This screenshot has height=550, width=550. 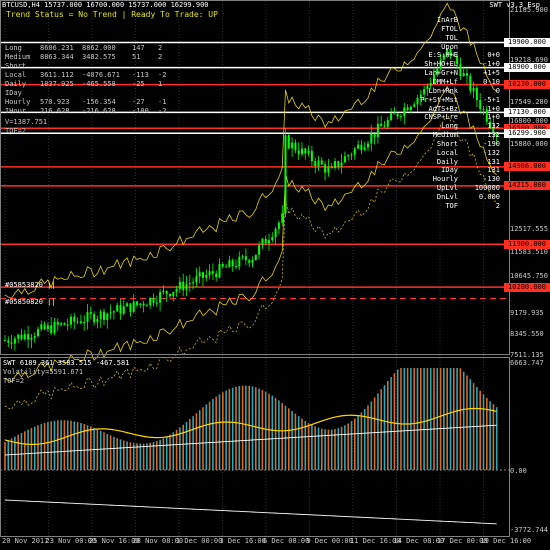 I want to click on level-label: 17130.000, so click(x=527, y=112).